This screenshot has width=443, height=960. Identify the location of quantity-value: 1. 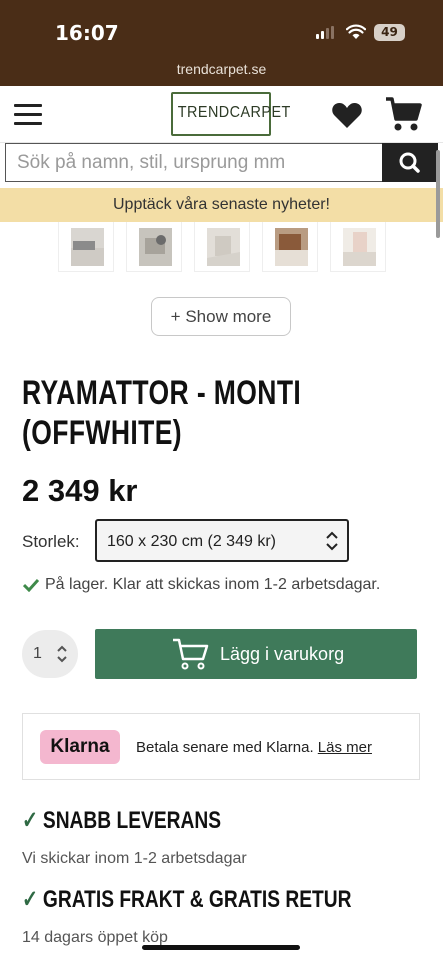
(37, 653).